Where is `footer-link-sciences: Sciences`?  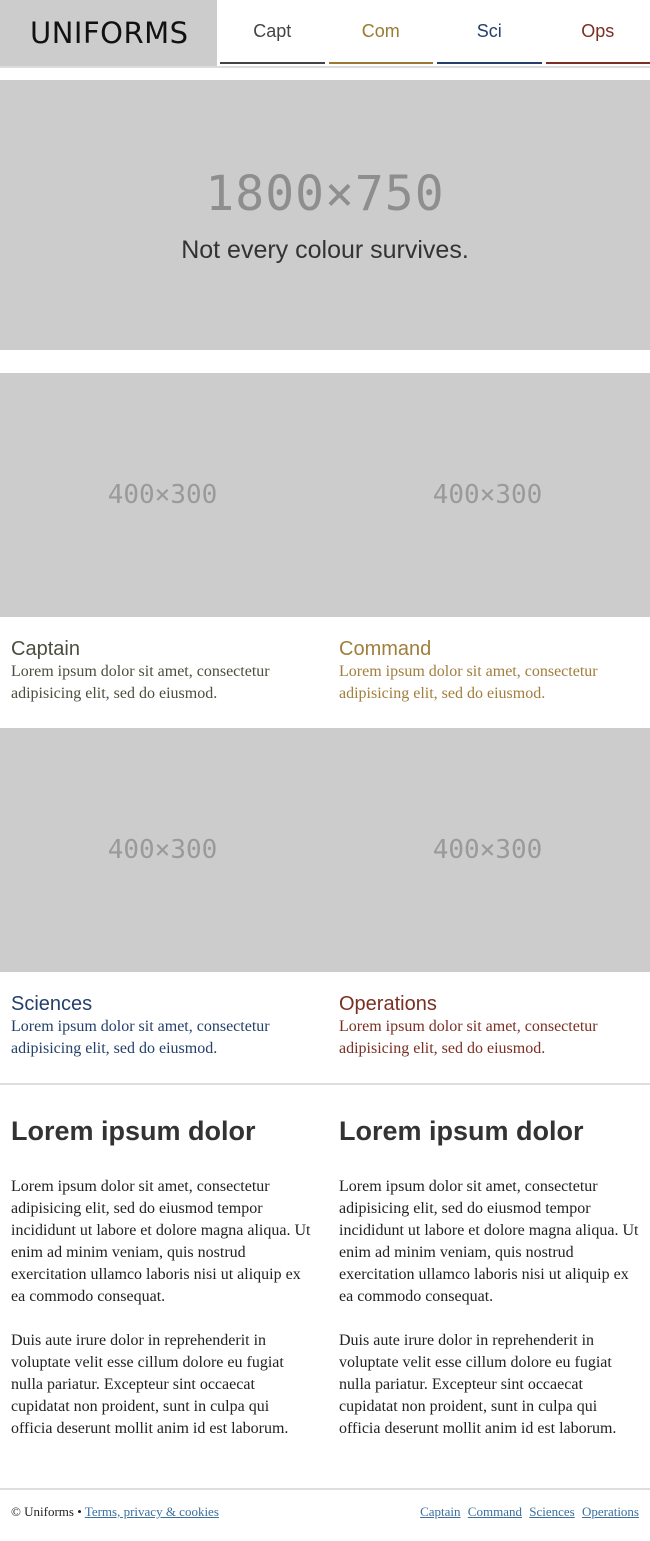 footer-link-sciences: Sciences is located at coordinates (551, 1511).